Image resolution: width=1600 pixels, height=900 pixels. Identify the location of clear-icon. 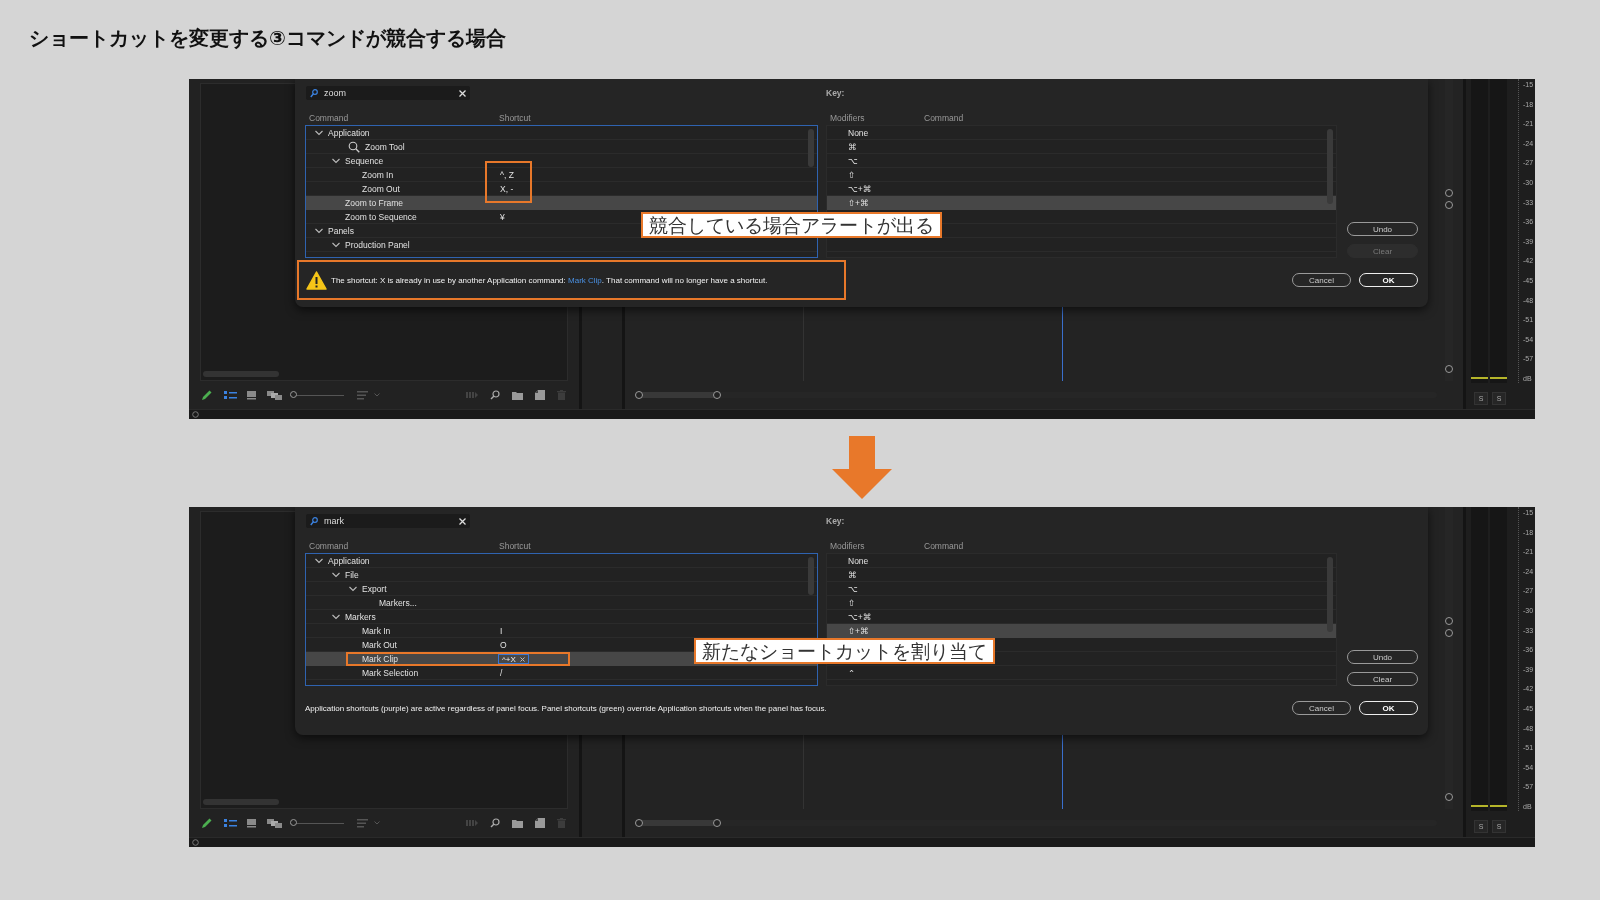
(522, 659).